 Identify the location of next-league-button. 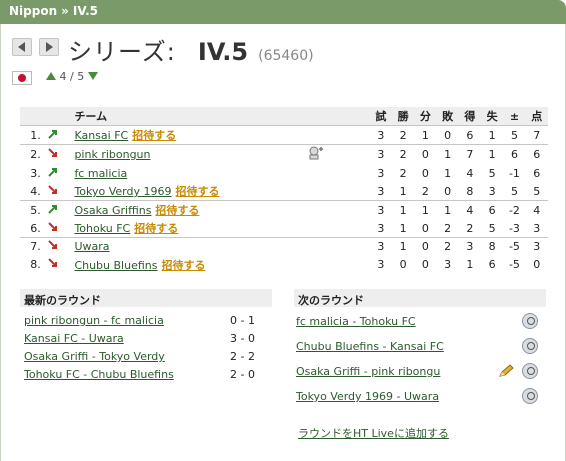
(49, 47).